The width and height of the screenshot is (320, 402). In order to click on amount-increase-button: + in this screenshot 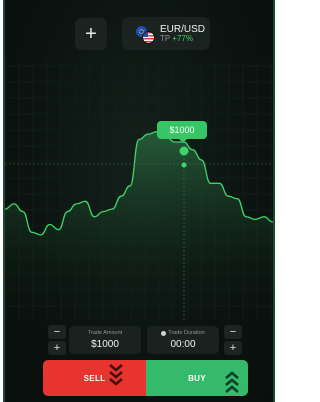, I will do `click(57, 348)`.